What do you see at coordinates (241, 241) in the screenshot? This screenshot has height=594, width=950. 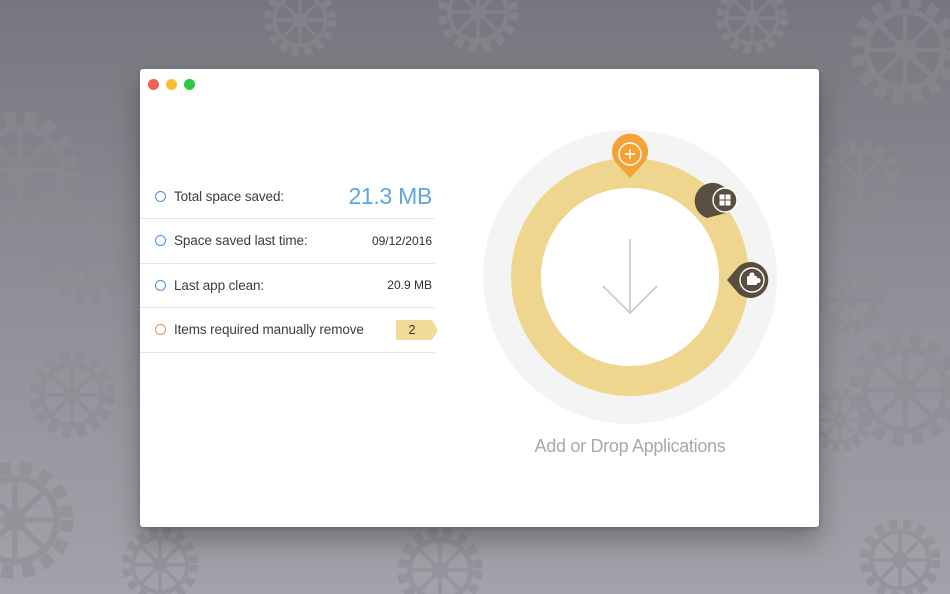 I see `stat-label: Space saved last time:` at bounding box center [241, 241].